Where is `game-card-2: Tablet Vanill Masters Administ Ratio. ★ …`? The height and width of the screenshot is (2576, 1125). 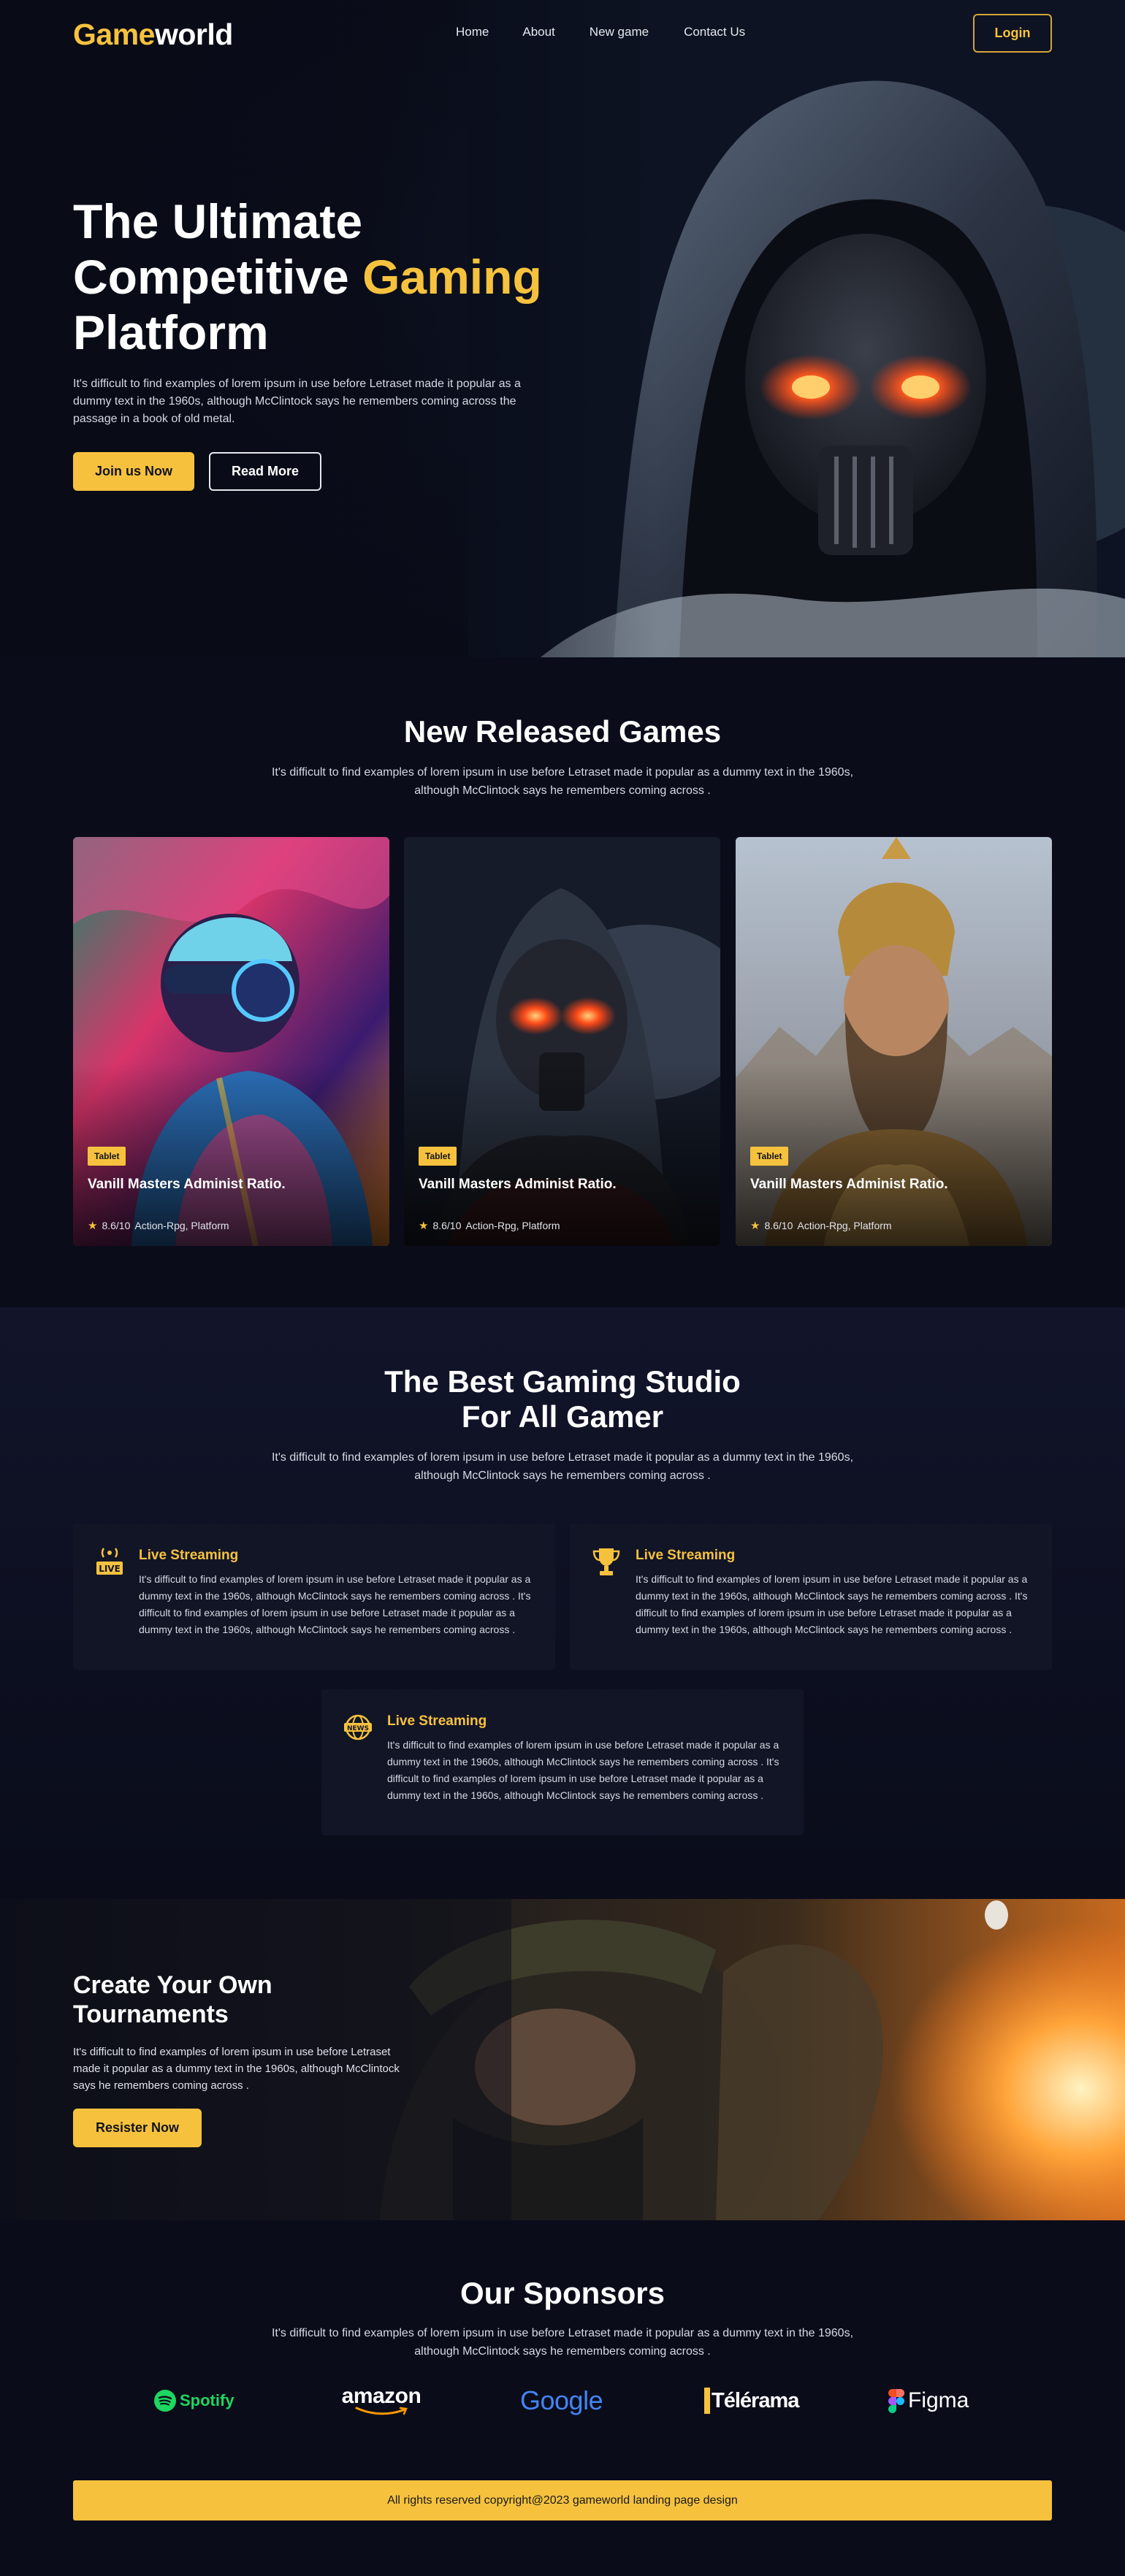
game-card-2: Tablet Vanill Masters Administ Ratio. ★ … is located at coordinates (562, 1041).